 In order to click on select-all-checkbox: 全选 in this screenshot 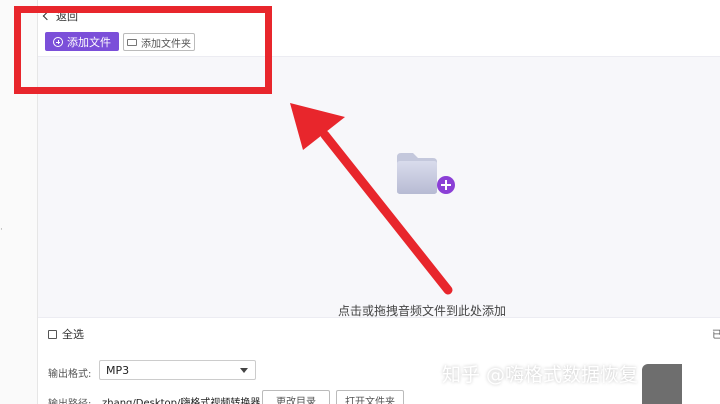, I will do `click(66, 334)`.